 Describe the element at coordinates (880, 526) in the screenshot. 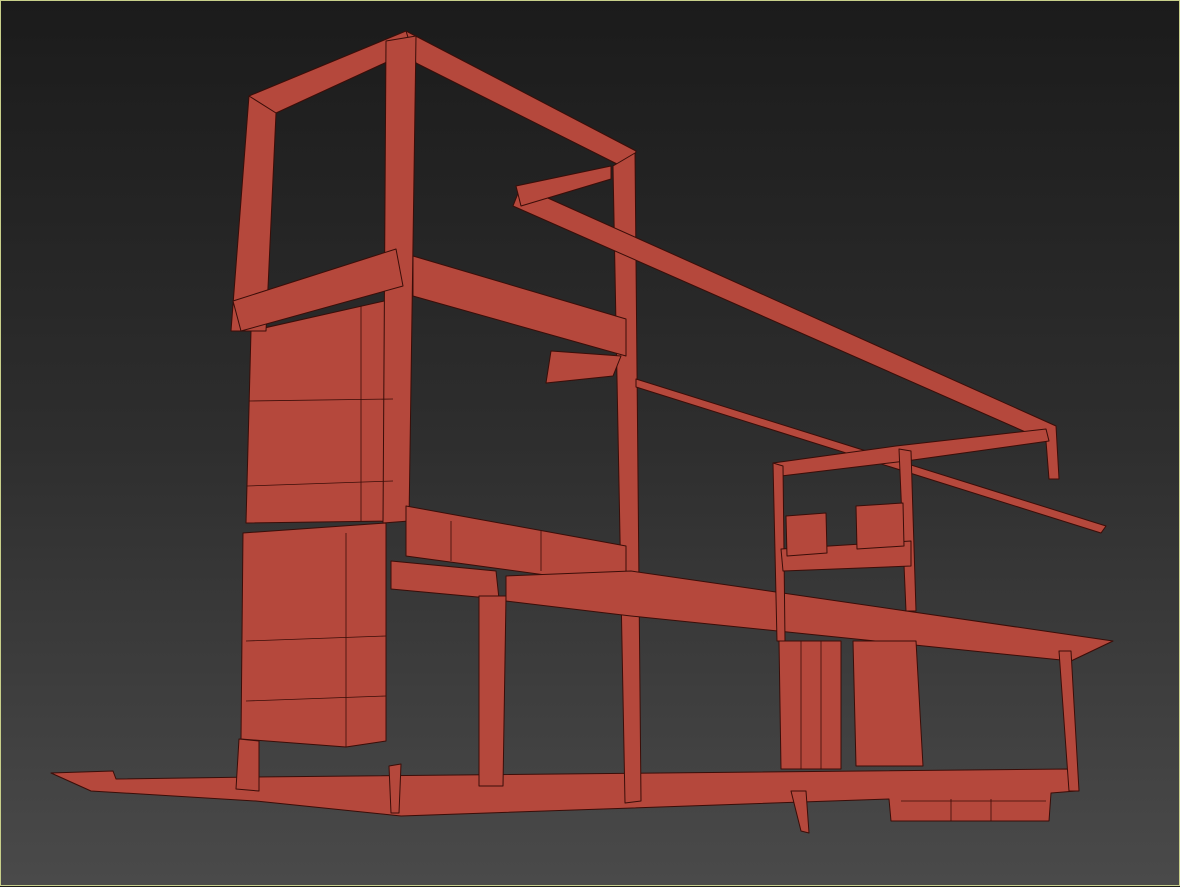

I see `window-panel-right` at that location.